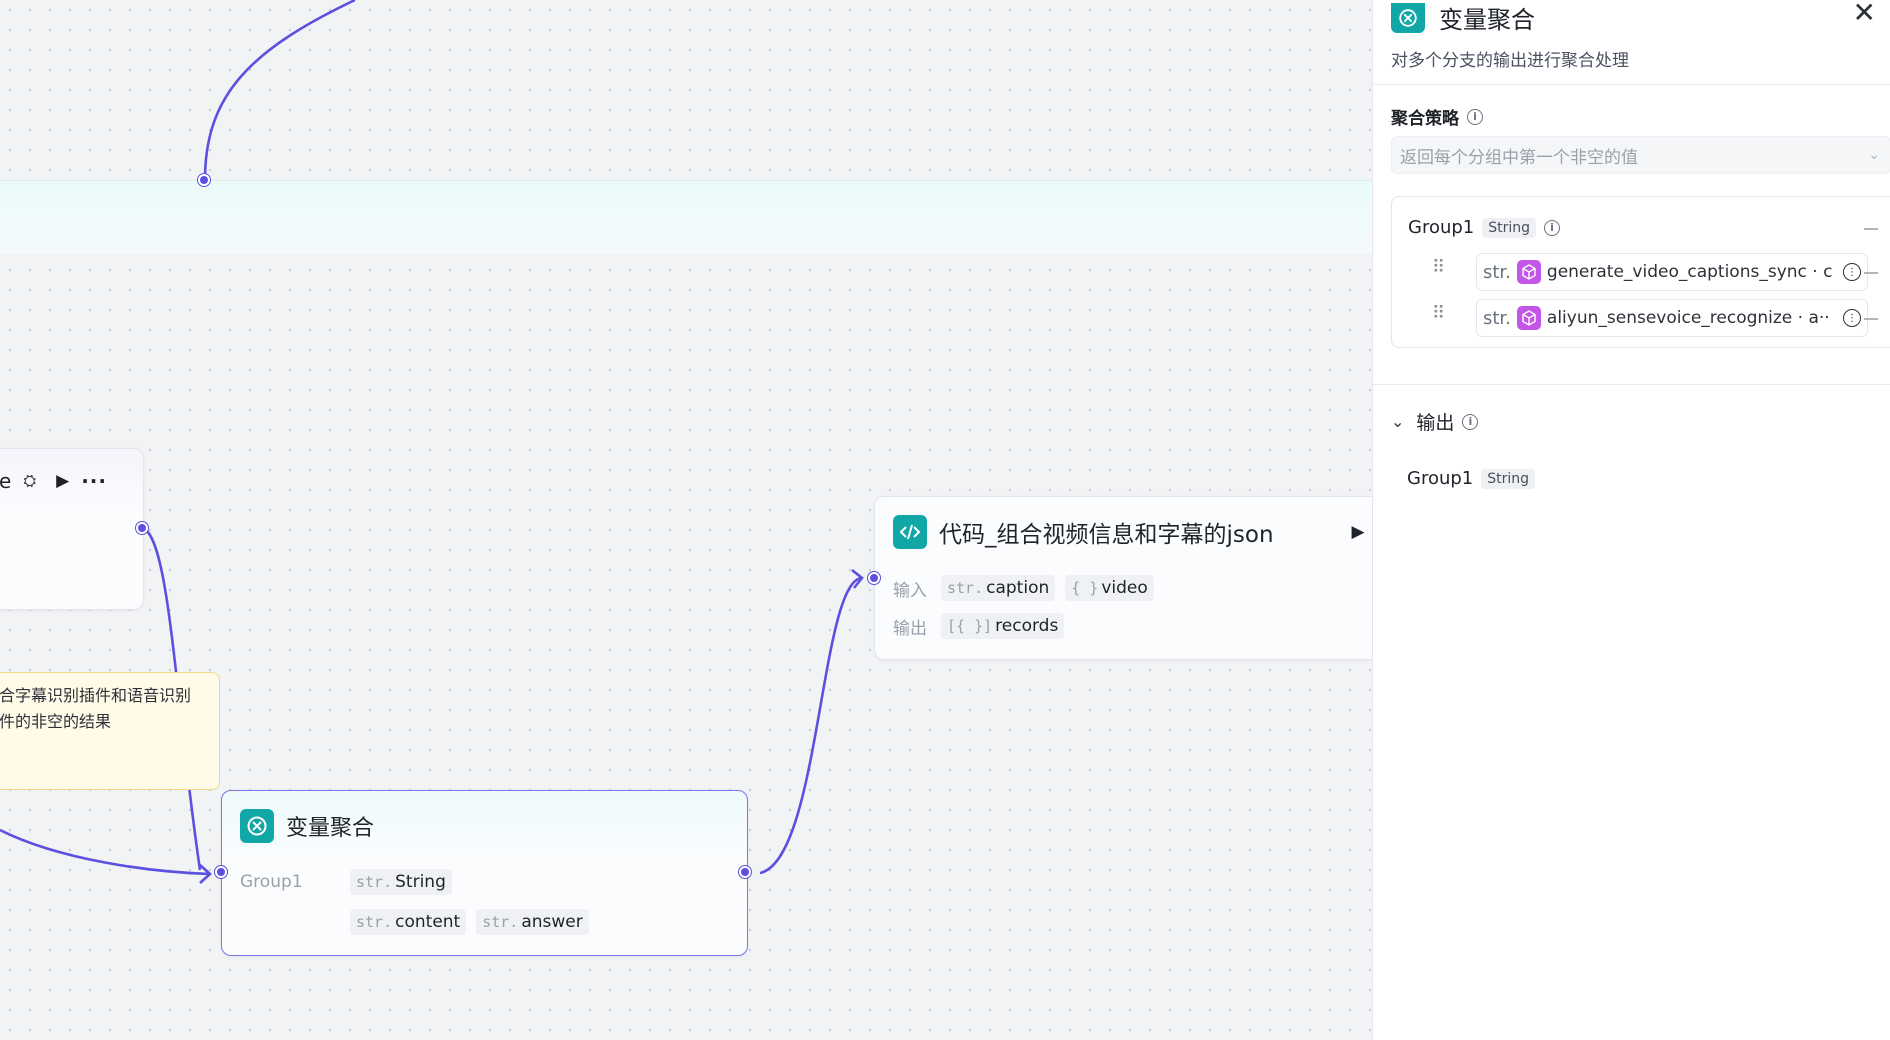 The image size is (1890, 1040). I want to click on aggregator-group-type: str. String, so click(401, 882).